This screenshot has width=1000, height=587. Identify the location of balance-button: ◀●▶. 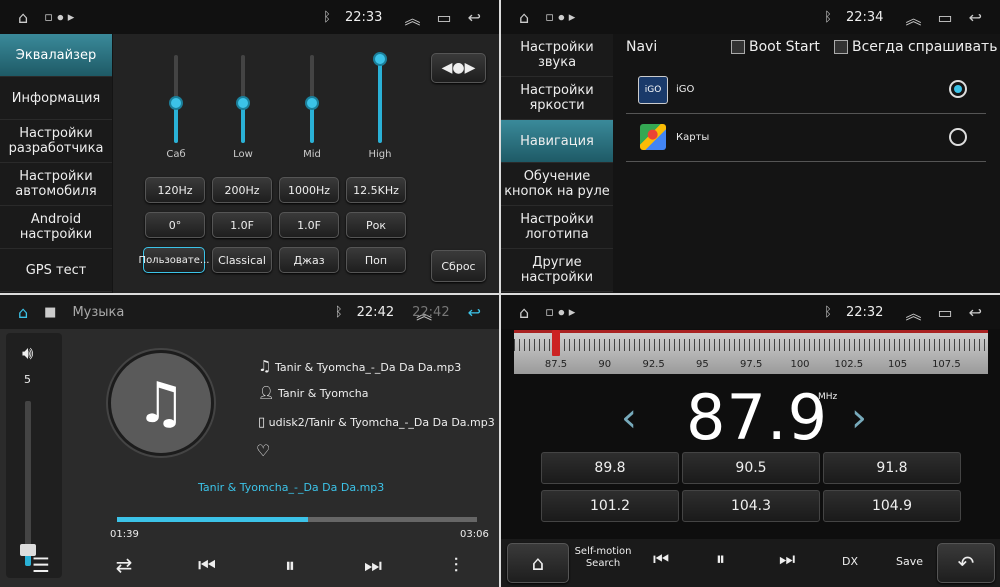
(458, 68).